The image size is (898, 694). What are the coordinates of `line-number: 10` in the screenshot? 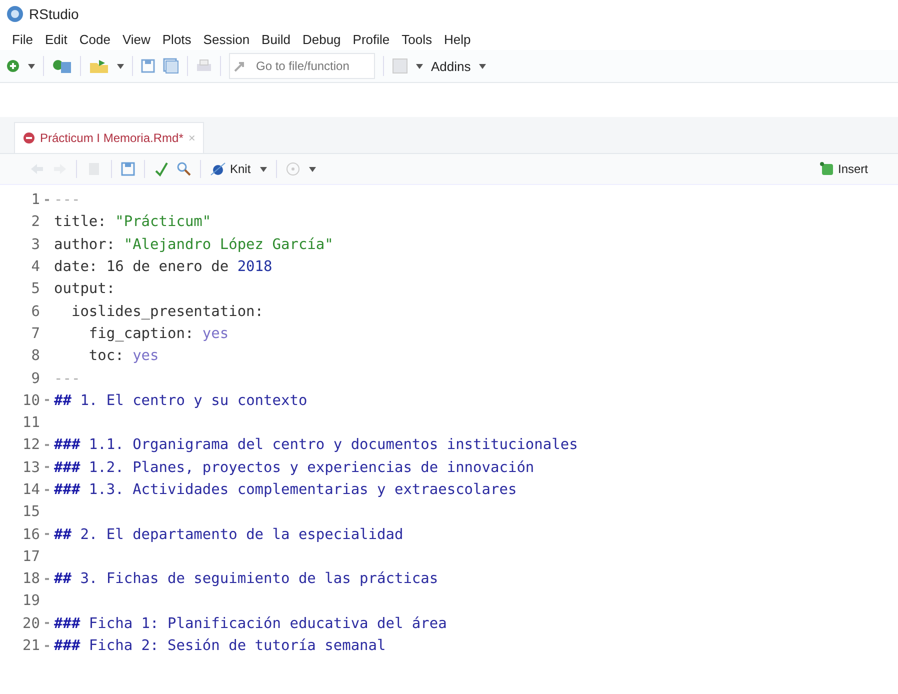 It's located at (31, 400).